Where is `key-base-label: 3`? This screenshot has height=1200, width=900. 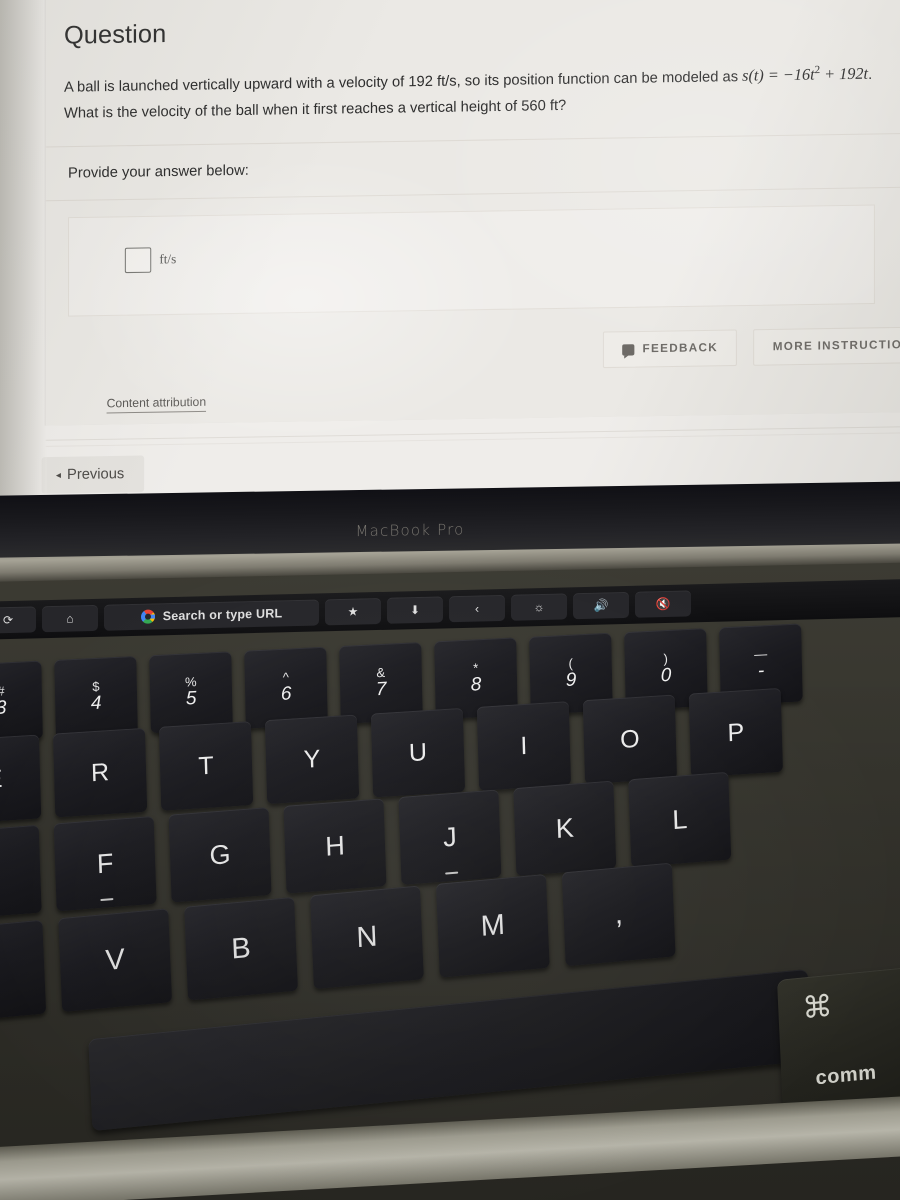 key-base-label: 3 is located at coordinates (3, 708).